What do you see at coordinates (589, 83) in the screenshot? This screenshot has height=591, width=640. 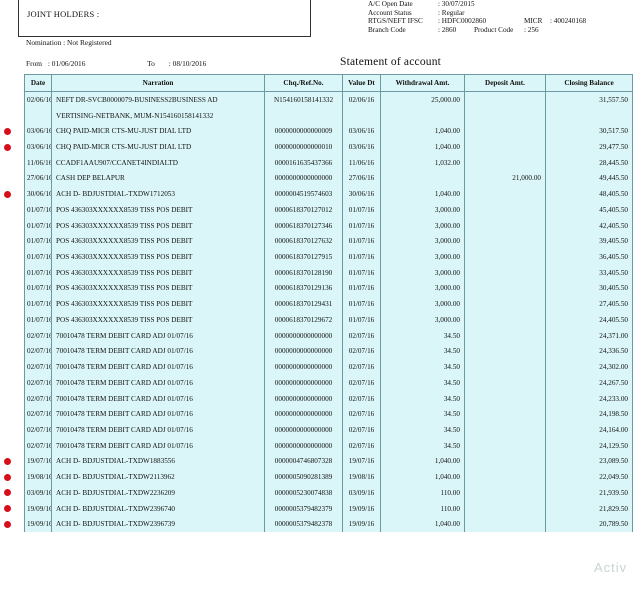 I see `column-header-closing-balance: Closing Balance` at bounding box center [589, 83].